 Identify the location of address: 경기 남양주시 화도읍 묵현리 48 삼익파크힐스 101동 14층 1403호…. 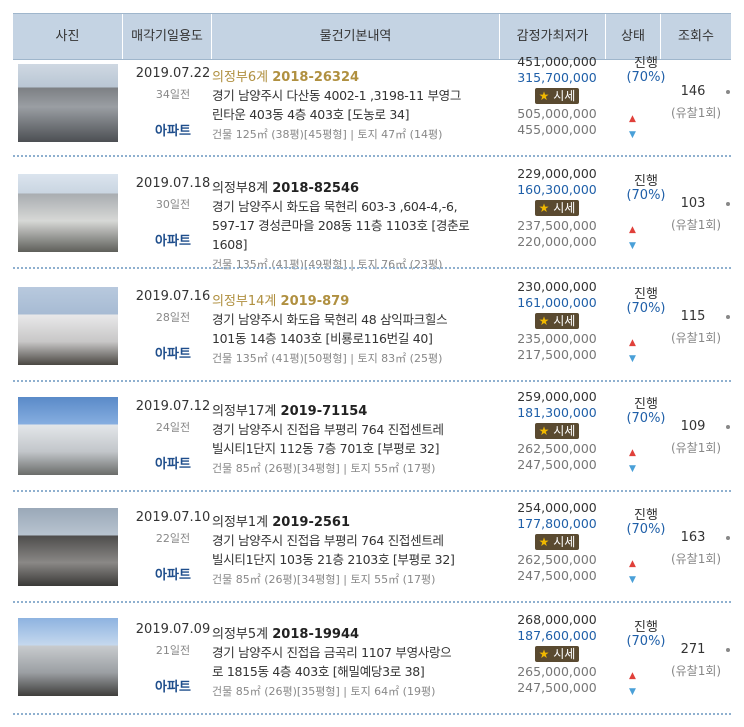
(356, 329).